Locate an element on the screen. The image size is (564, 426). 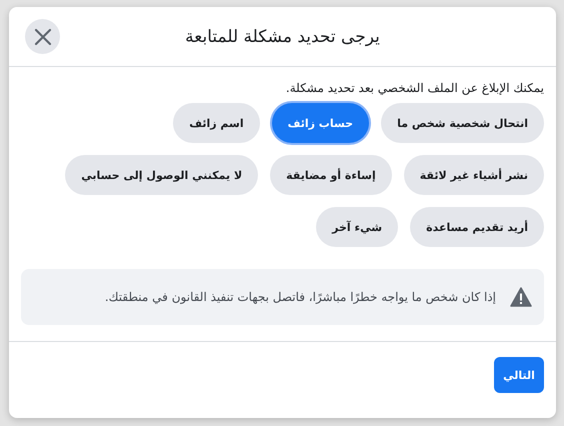
warning-icon is located at coordinates (521, 297).